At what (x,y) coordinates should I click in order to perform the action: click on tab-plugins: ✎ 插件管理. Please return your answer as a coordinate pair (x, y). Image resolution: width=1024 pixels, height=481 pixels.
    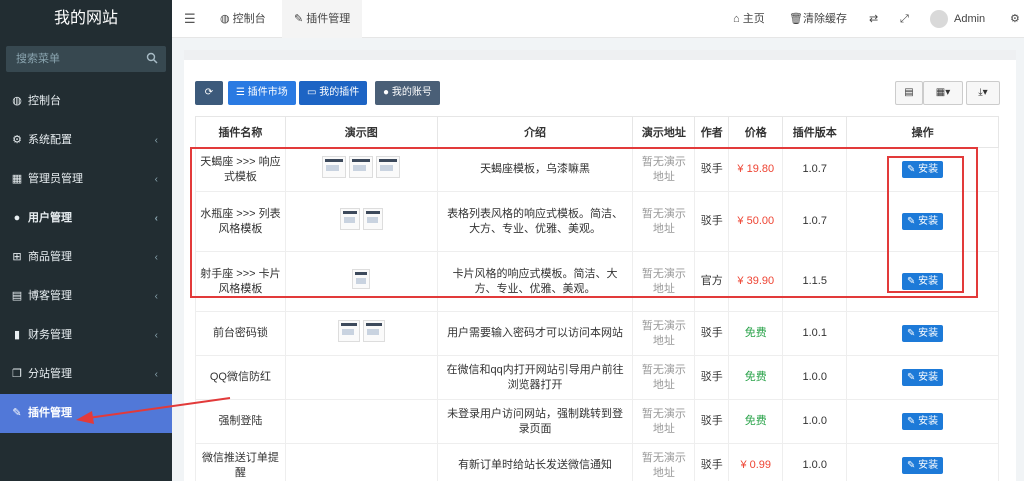
    Looking at the image, I should click on (322, 19).